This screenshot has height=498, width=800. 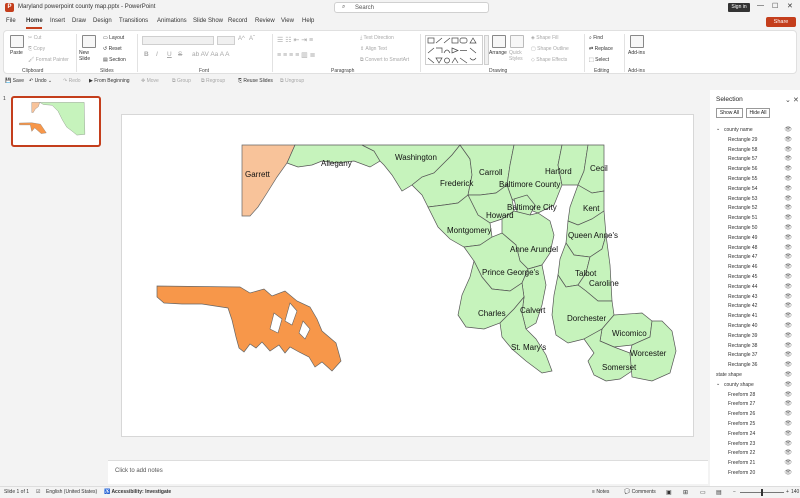 I want to click on text-direction-button: ⤓ Text Direction, so click(x=377, y=38).